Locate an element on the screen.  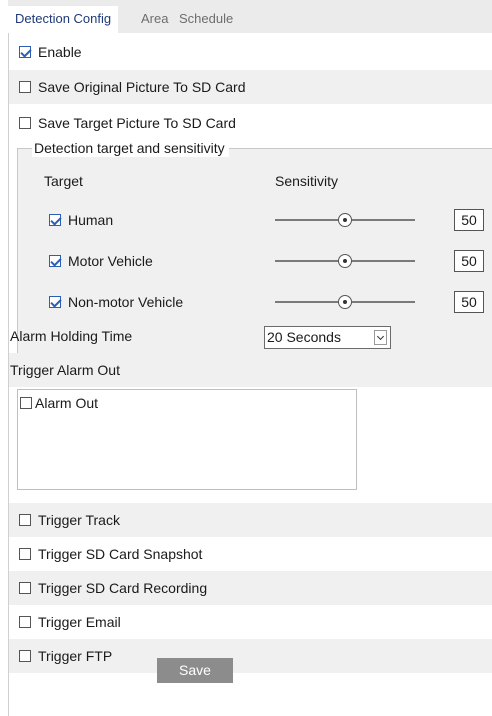
non-motor-vehicle-checkbox is located at coordinates (55, 302).